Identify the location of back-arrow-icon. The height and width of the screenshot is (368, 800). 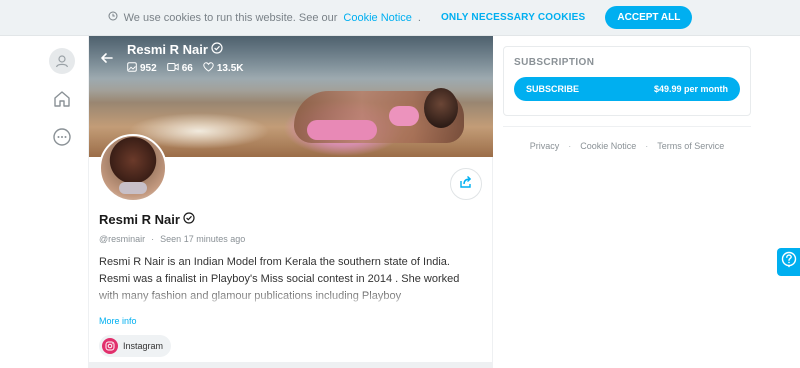
(107, 58).